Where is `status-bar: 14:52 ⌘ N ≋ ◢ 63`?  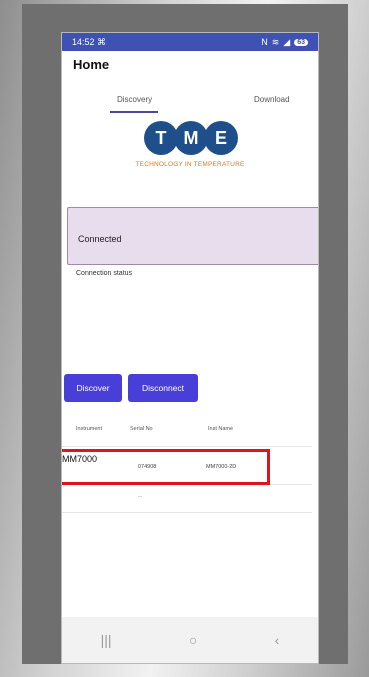
status-bar: 14:52 ⌘ N ≋ ◢ 63 is located at coordinates (190, 42).